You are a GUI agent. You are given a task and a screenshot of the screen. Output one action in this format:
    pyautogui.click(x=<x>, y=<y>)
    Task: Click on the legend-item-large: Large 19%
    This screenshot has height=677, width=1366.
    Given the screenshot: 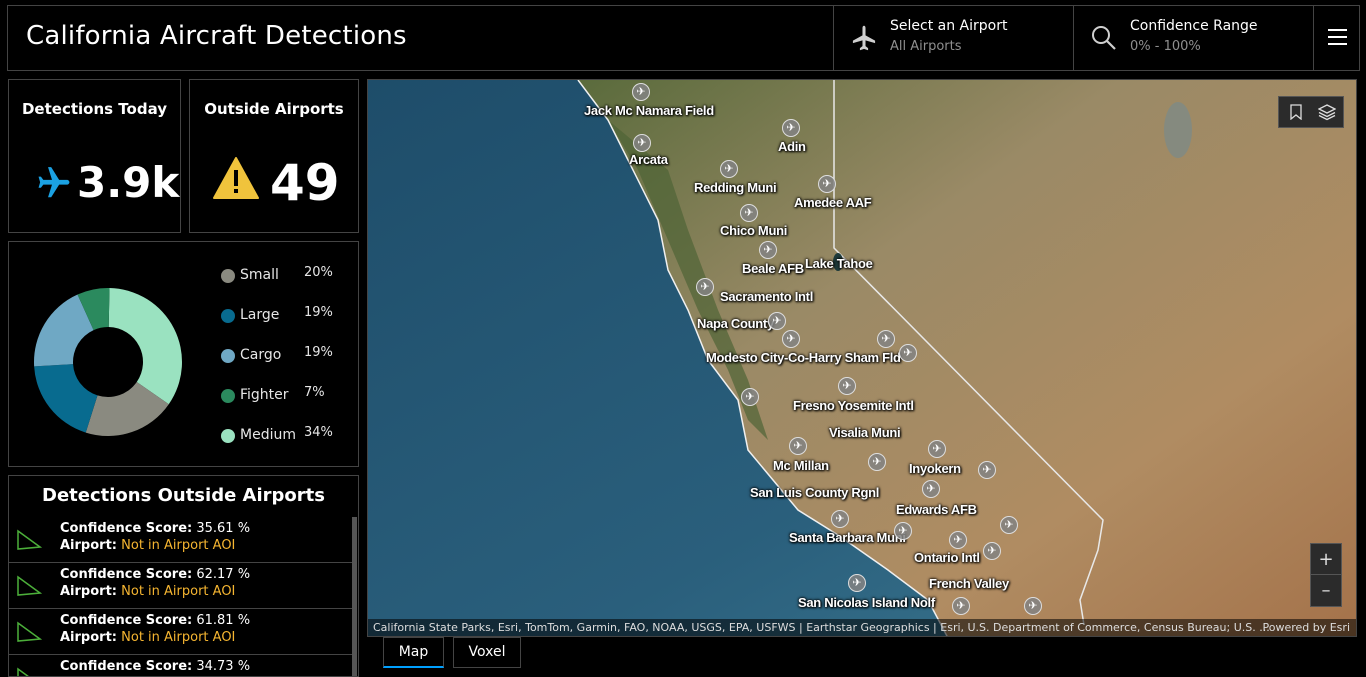 What is the action you would take?
    pyautogui.click(x=284, y=324)
    